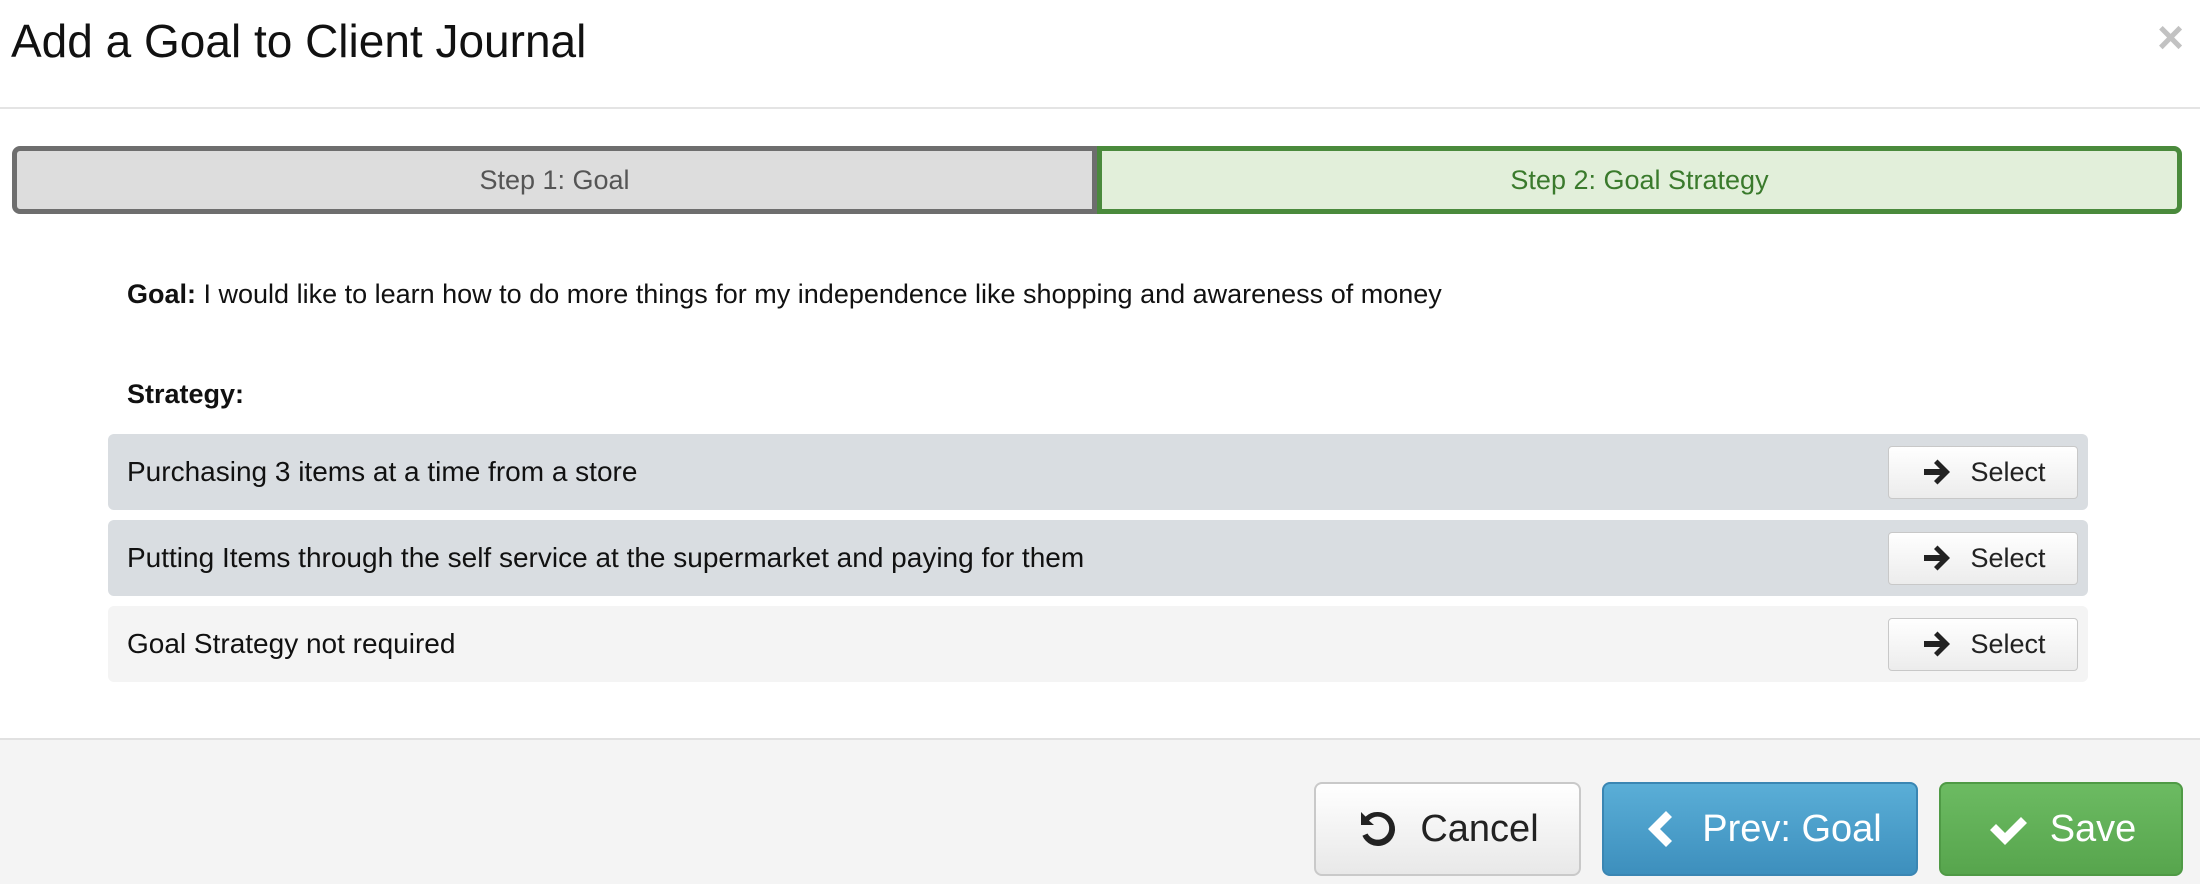 The width and height of the screenshot is (2200, 884). I want to click on cancel-button: Cancel, so click(1447, 829).